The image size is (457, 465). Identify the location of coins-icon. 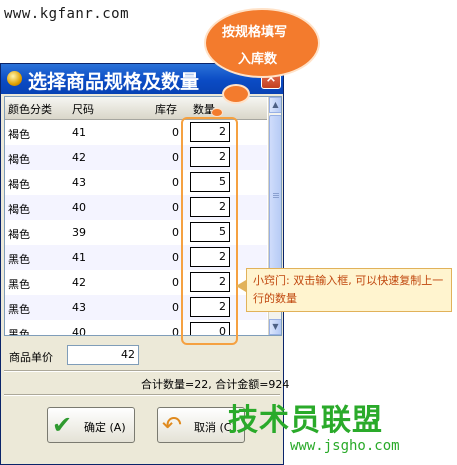
(14, 78).